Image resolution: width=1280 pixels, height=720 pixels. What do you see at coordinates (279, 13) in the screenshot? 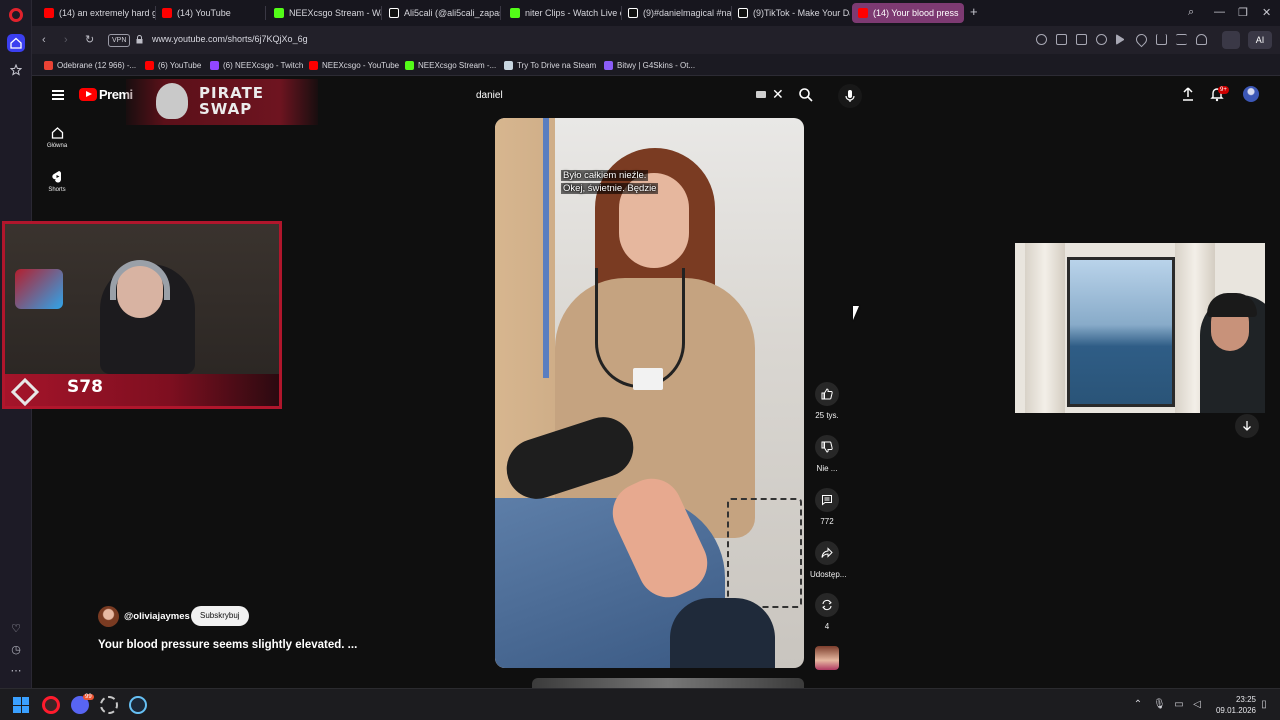
I see `kick-favicon-icon` at bounding box center [279, 13].